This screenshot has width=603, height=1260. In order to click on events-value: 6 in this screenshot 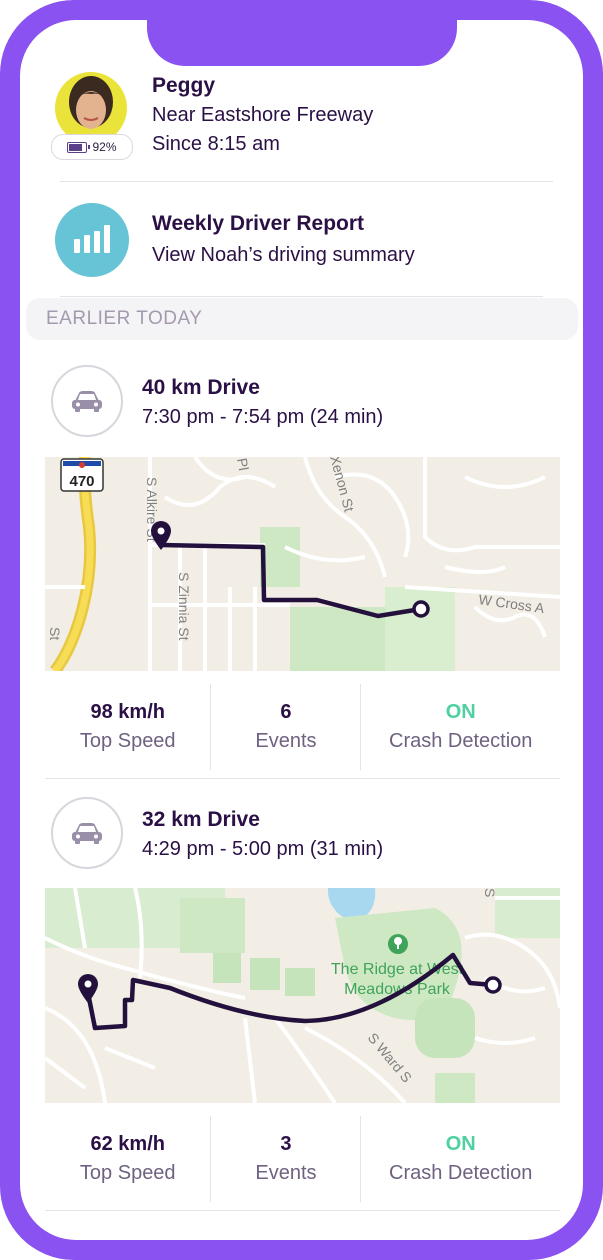, I will do `click(286, 712)`.